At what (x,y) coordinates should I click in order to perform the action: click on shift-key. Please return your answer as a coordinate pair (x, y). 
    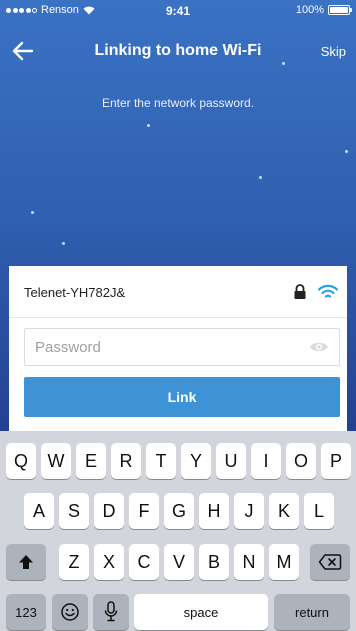
    Looking at the image, I should click on (26, 562).